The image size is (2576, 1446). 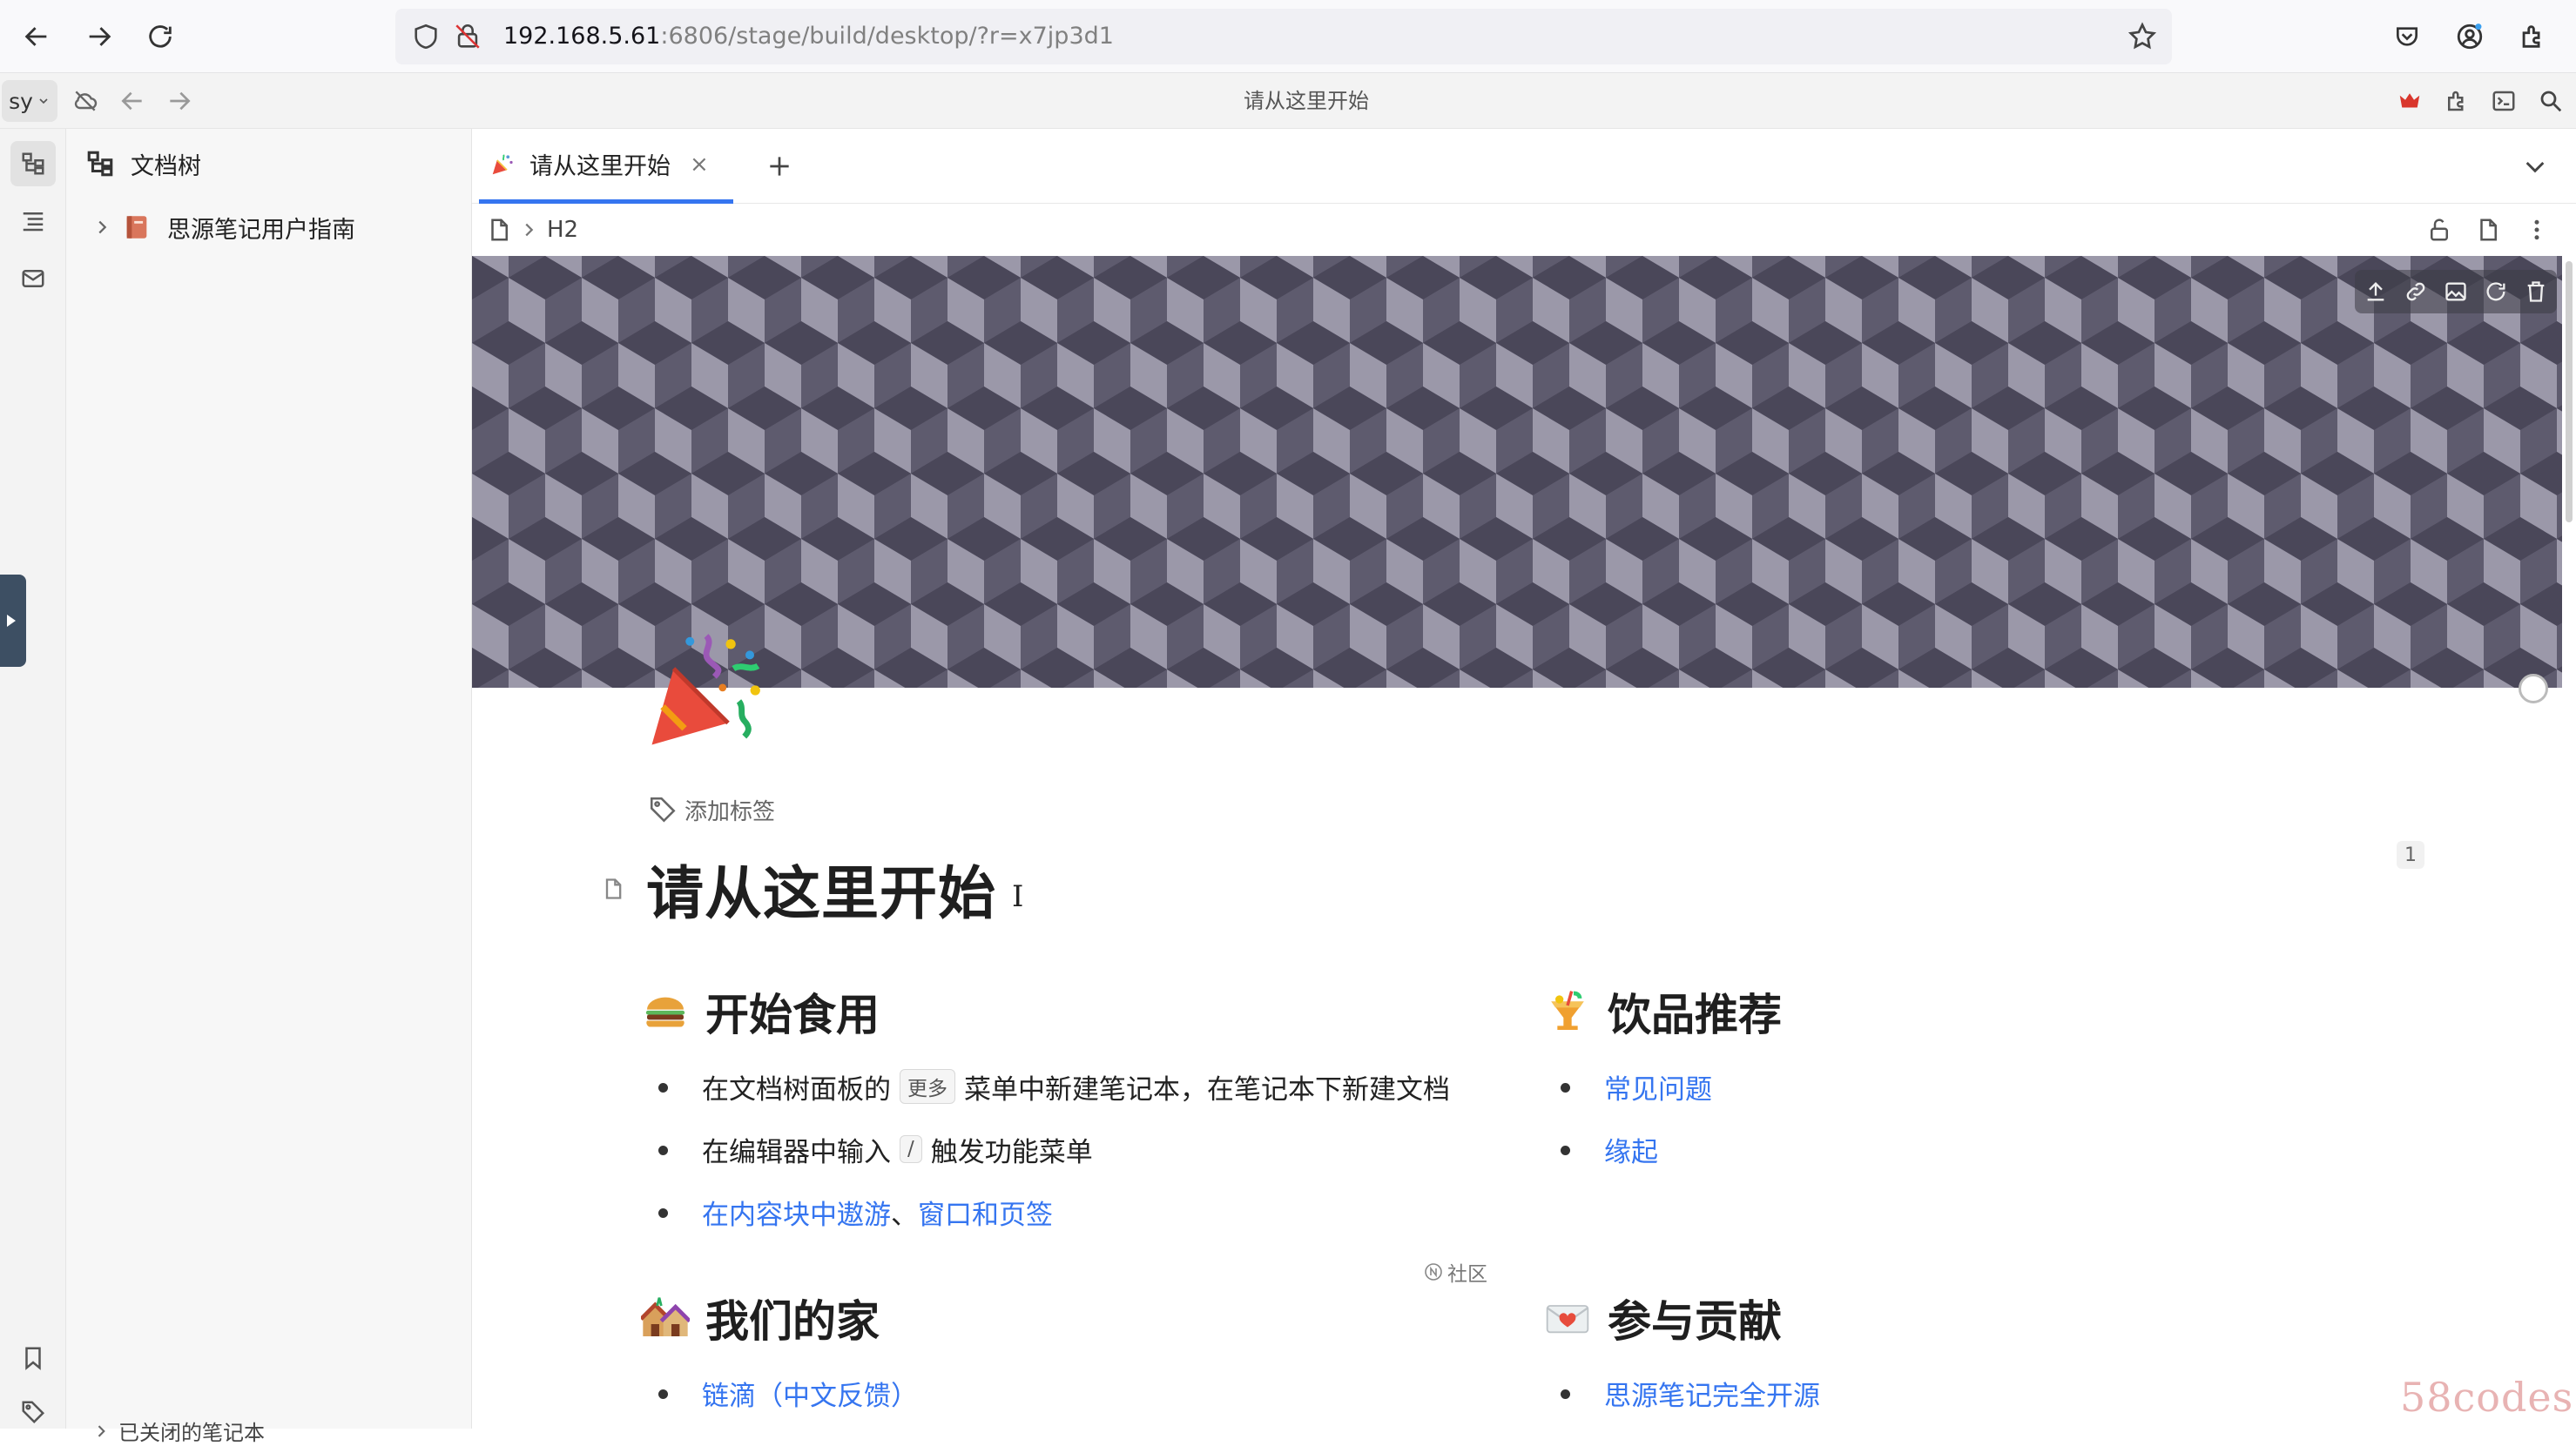 I want to click on play-icon, so click(x=12, y=621).